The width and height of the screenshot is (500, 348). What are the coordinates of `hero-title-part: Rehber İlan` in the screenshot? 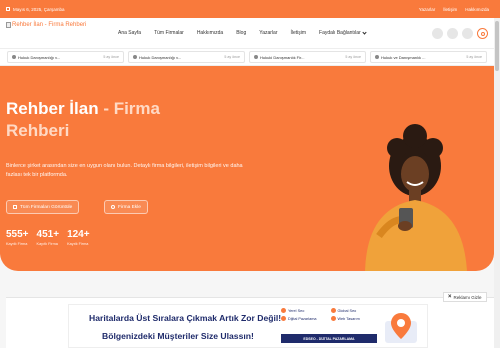 It's located at (52, 108).